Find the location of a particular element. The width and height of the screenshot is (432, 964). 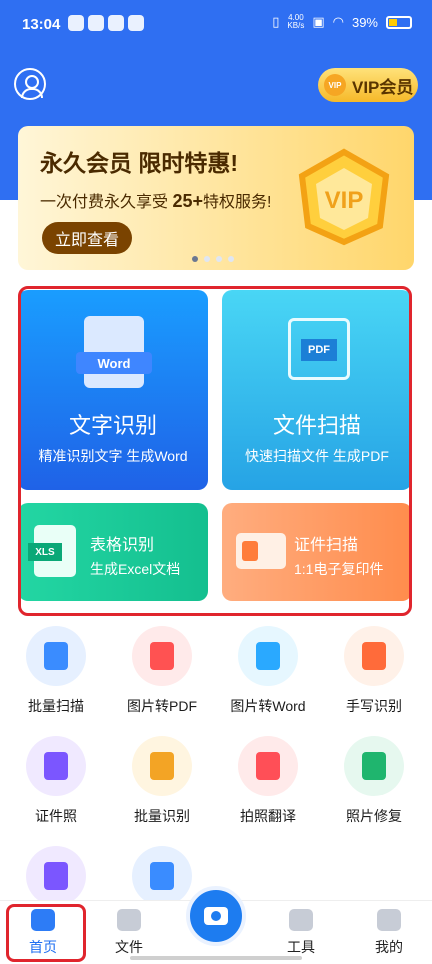

card-title: 表格识别 is located at coordinates (122, 545).